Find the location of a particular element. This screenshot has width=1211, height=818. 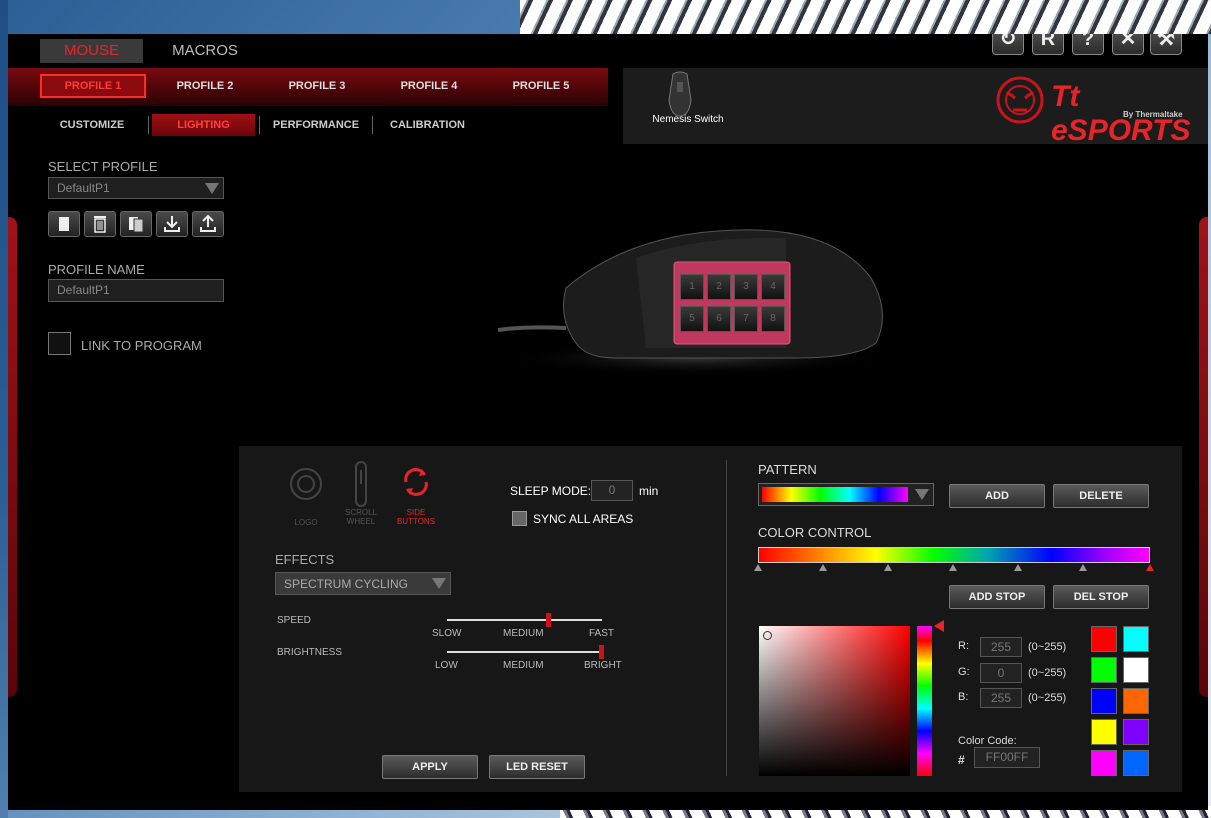

new-profile-button is located at coordinates (64, 224).